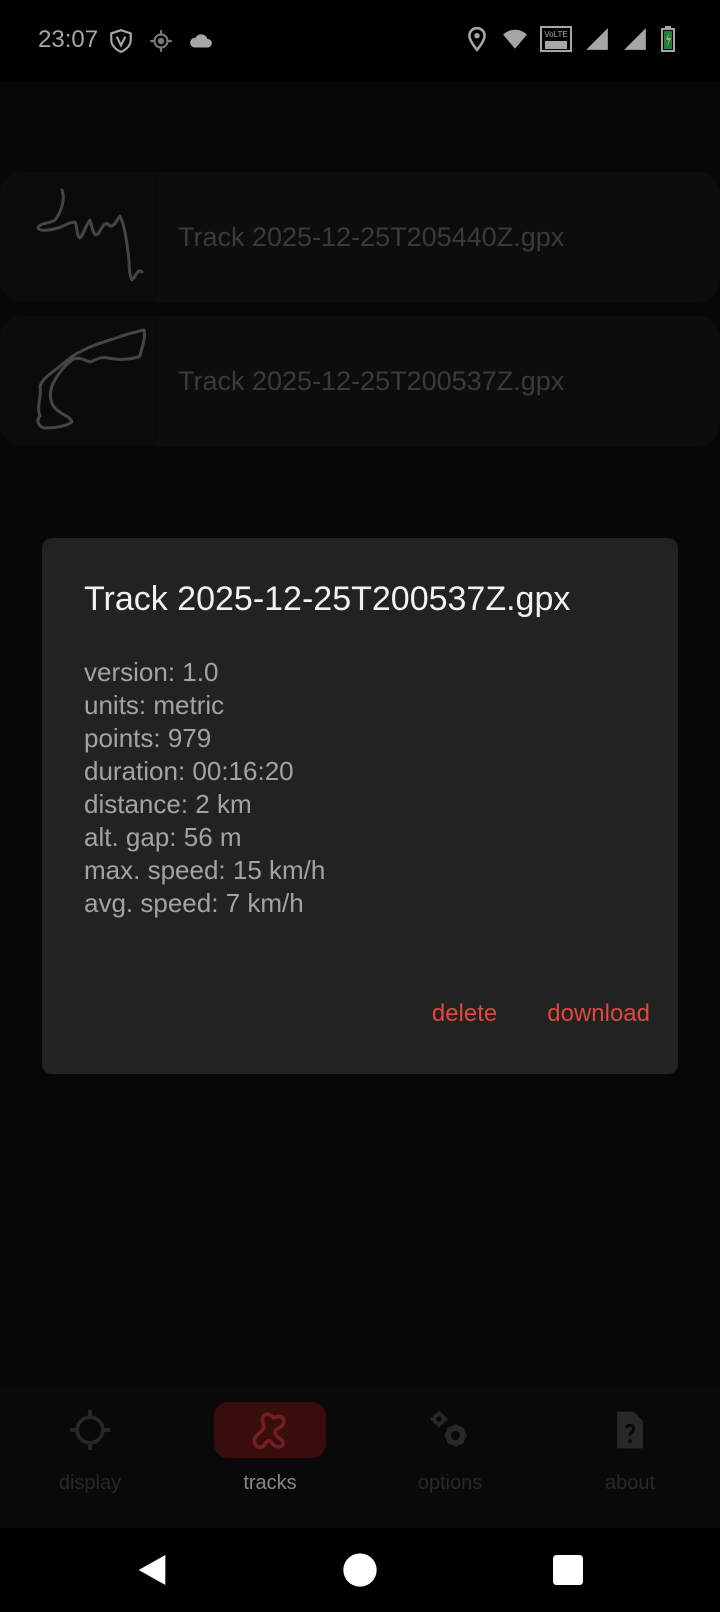 The image size is (720, 1612). What do you see at coordinates (163, 837) in the screenshot?
I see `info-alt-gap: alt. gap: 56 m` at bounding box center [163, 837].